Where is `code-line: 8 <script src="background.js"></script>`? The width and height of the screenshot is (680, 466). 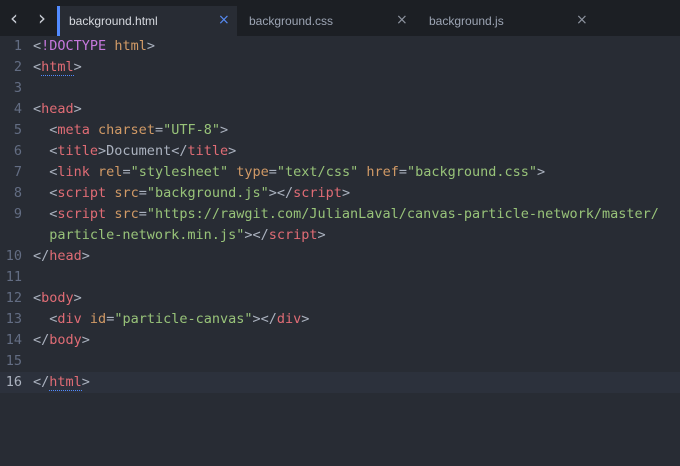
code-line: 8 <script src="background.js"></script> is located at coordinates (340, 193).